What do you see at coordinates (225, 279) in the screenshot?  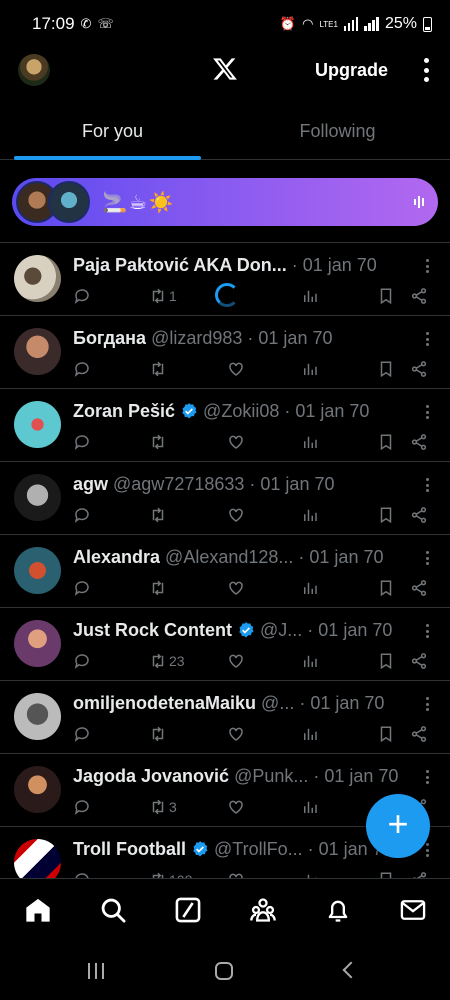 I see `tweet-row: Paja Paktović AKA Don... · 01 jan 70 1` at bounding box center [225, 279].